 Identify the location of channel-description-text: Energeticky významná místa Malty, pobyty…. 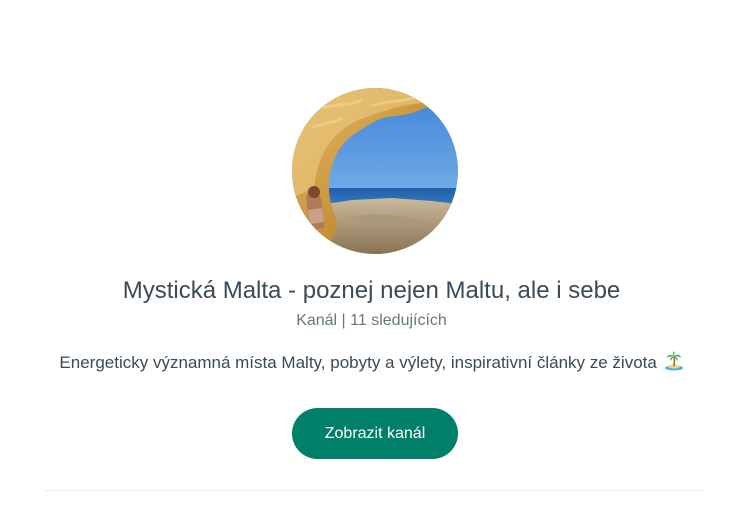
(358, 362).